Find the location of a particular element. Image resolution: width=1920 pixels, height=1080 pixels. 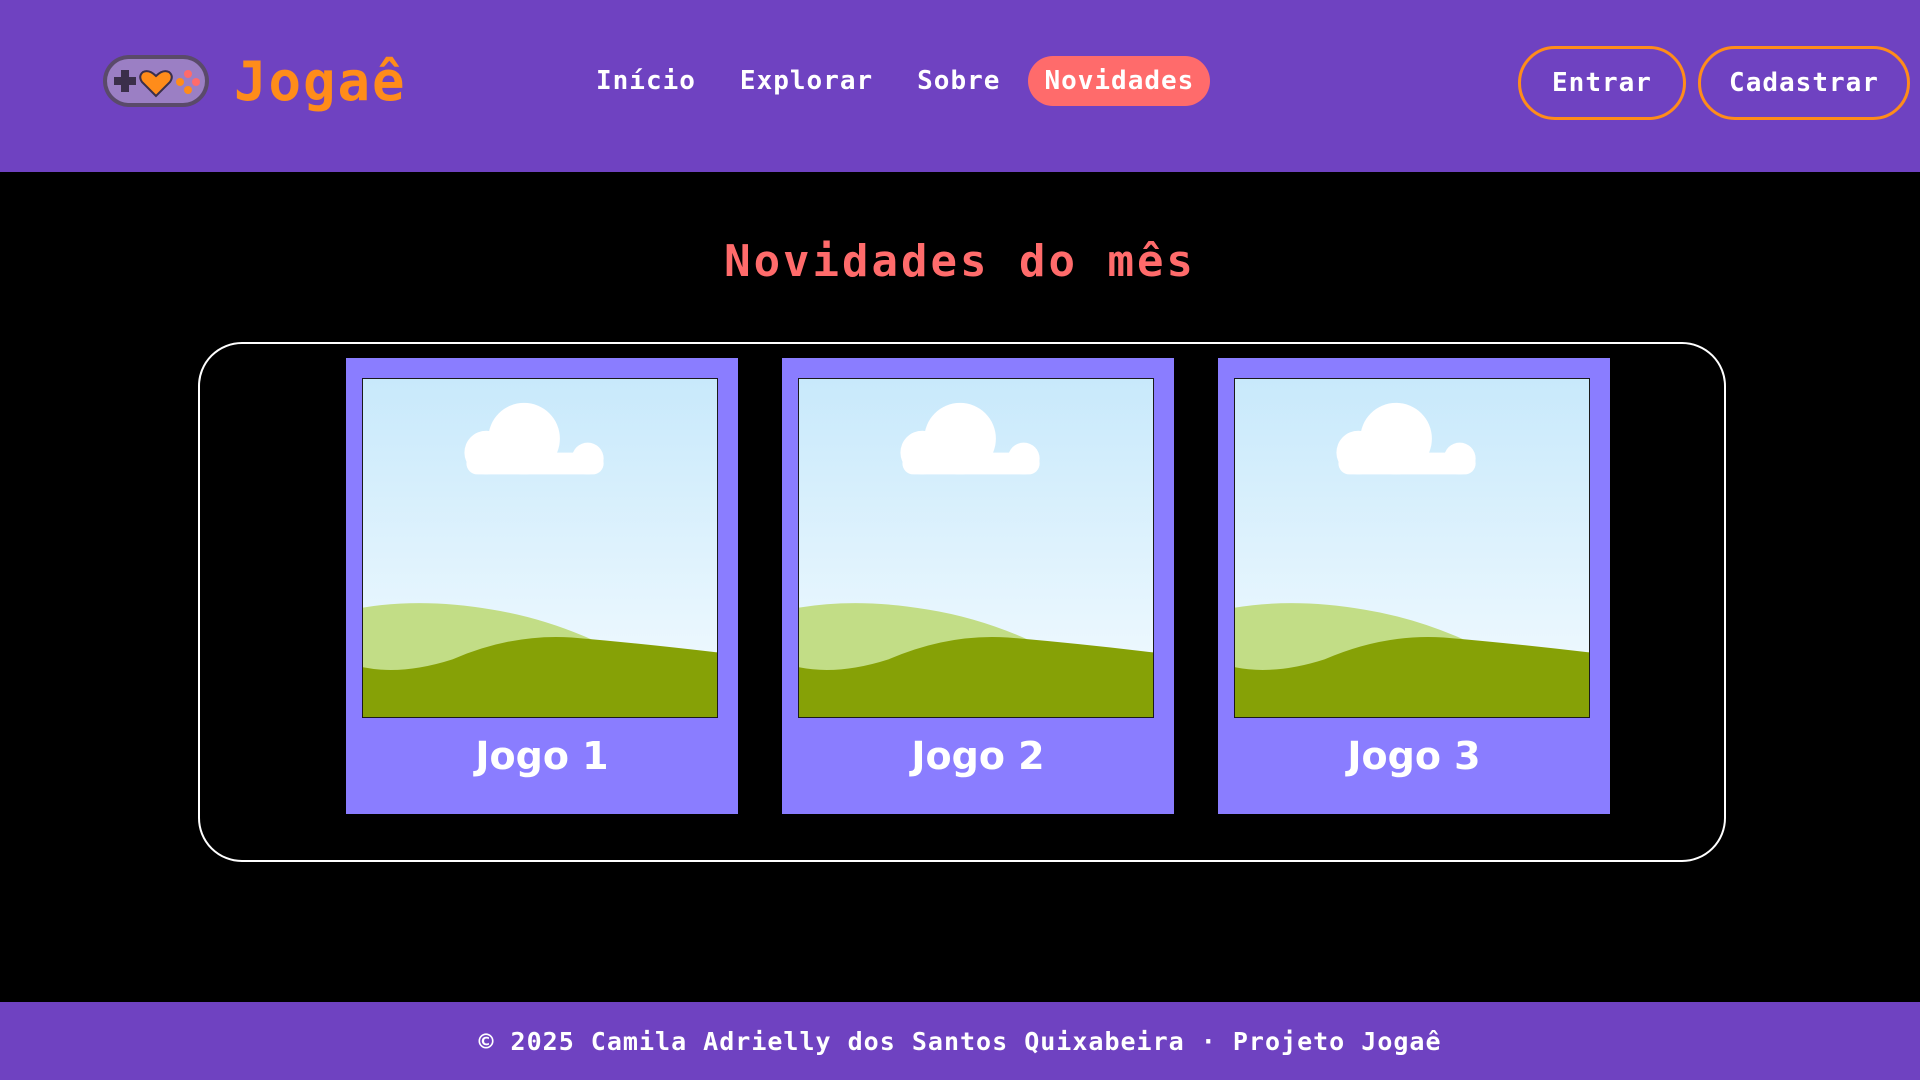

game-card-2: Jogo 2 is located at coordinates (978, 586).